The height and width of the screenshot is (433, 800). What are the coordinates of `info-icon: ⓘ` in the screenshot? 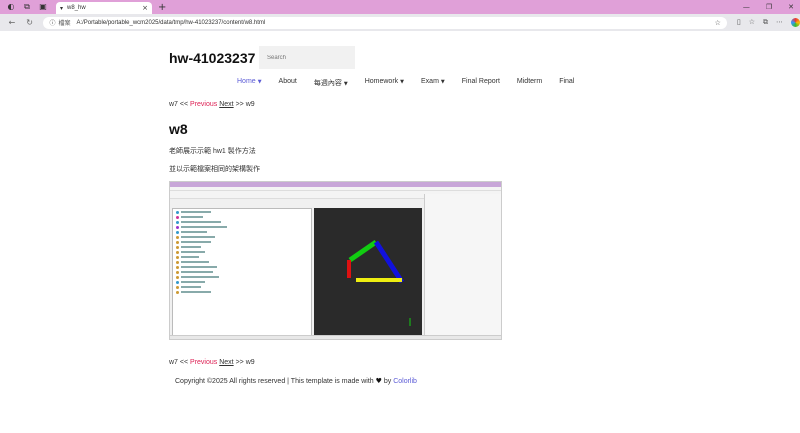 It's located at (52, 22).